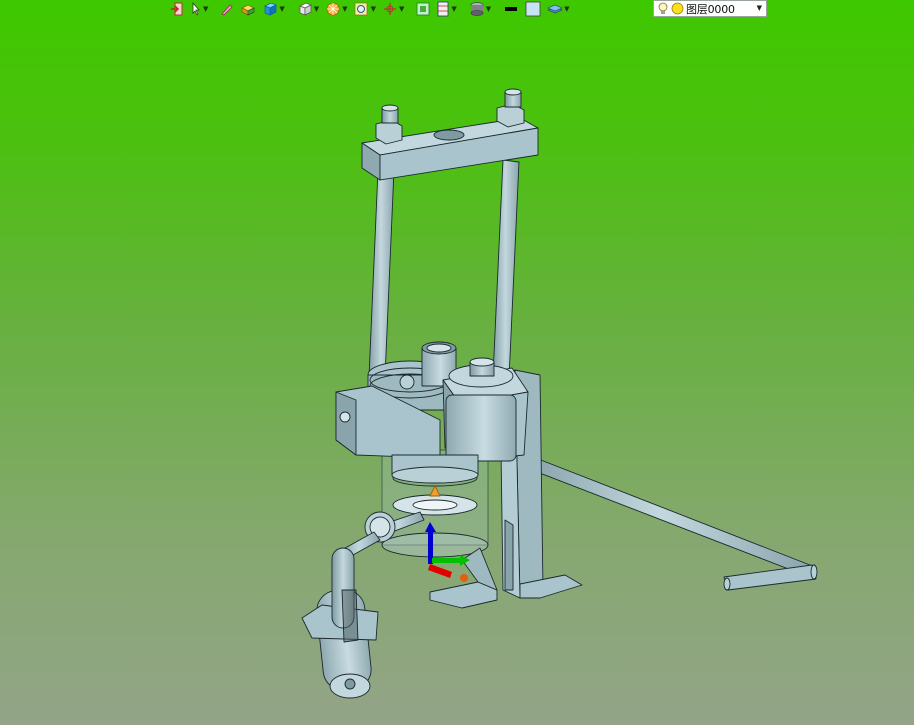 The image size is (914, 725). I want to click on piston-stack, so click(435, 469).